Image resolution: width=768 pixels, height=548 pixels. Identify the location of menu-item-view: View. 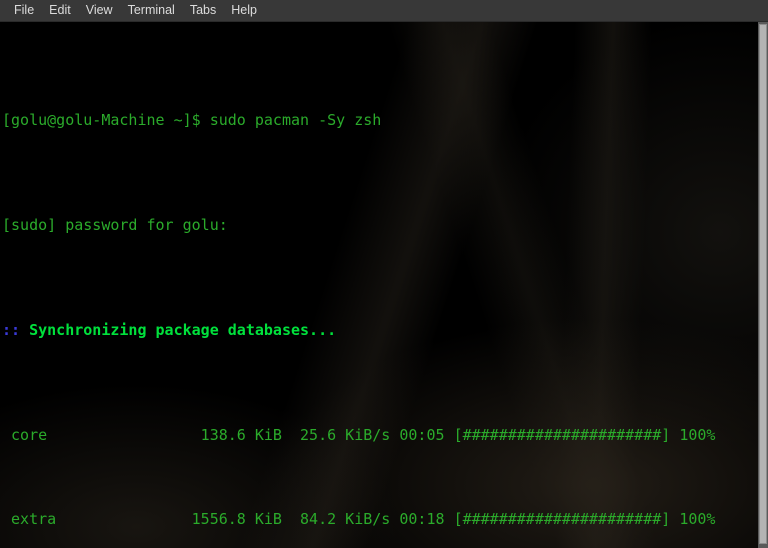
(100, 11).